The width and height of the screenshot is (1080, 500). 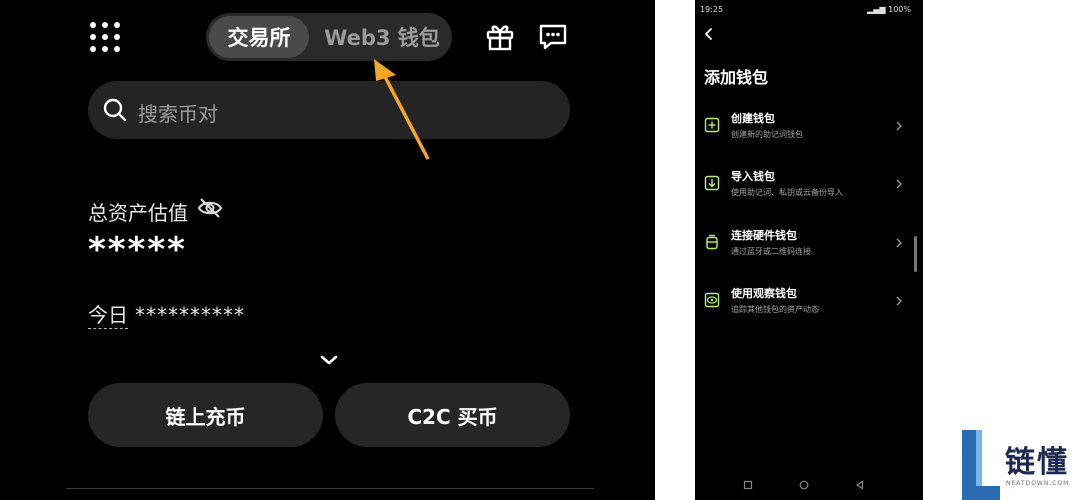 I want to click on watermark-text: 链懂, so click(x=1037, y=462).